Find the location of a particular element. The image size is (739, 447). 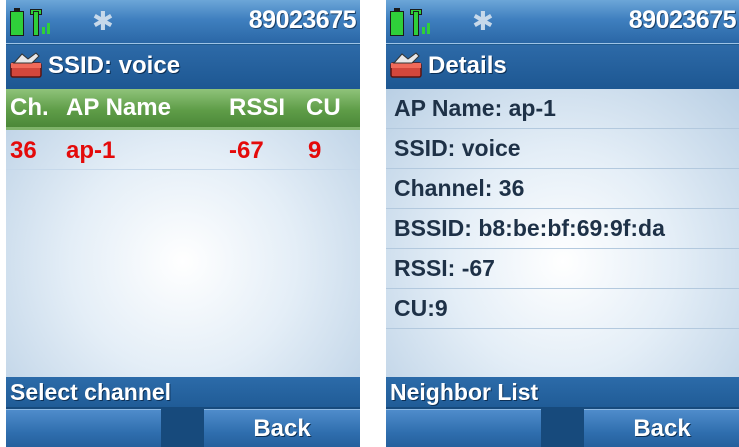

neighbor-list-label: Neighbor List is located at coordinates (464, 392).